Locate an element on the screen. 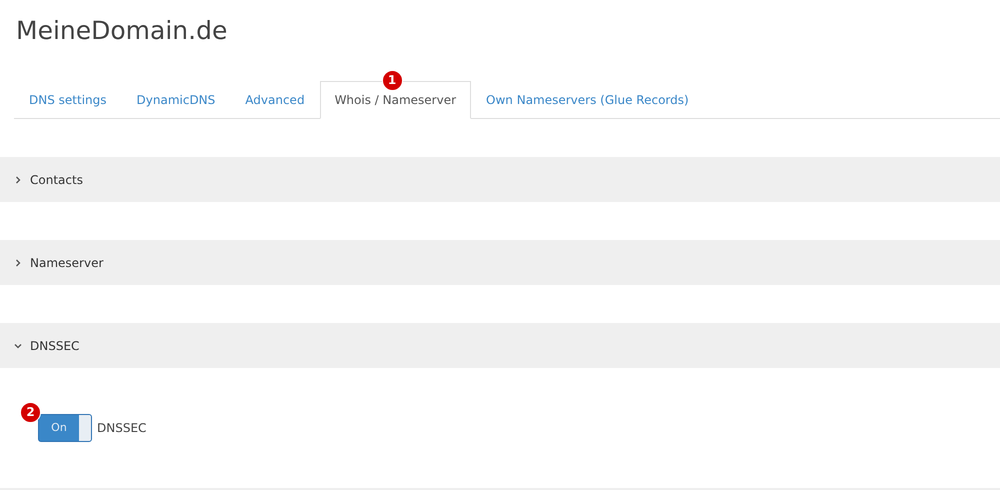 This screenshot has width=1000, height=490. tab: DNS settings is located at coordinates (68, 100).